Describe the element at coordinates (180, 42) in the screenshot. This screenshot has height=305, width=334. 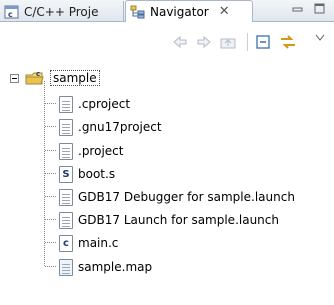
I see `back-icon` at that location.